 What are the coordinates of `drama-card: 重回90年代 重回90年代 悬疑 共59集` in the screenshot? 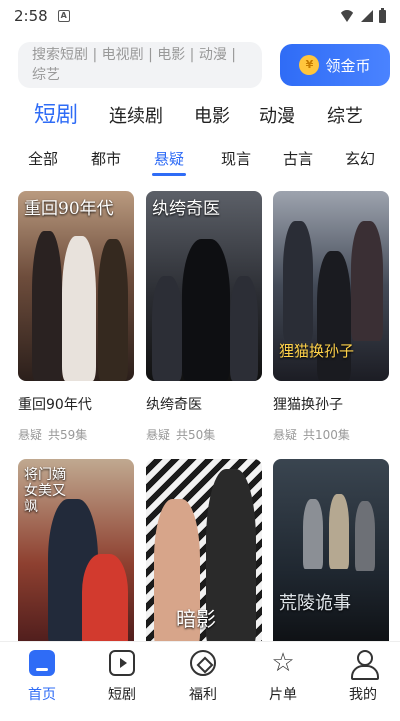 It's located at (76, 317).